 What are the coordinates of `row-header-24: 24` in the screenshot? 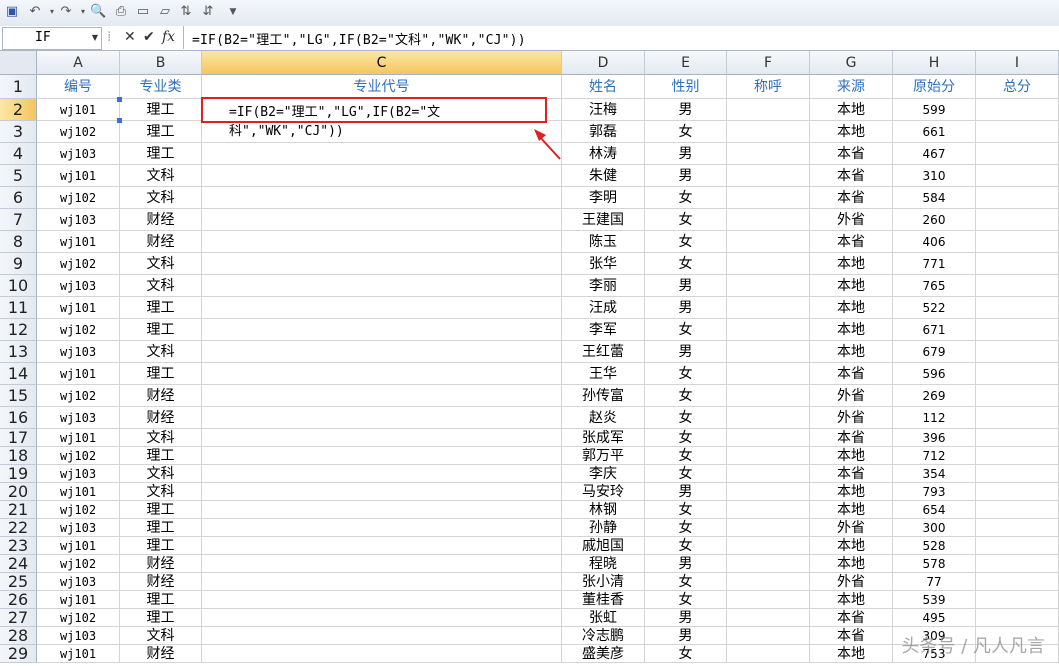 It's located at (18, 564).